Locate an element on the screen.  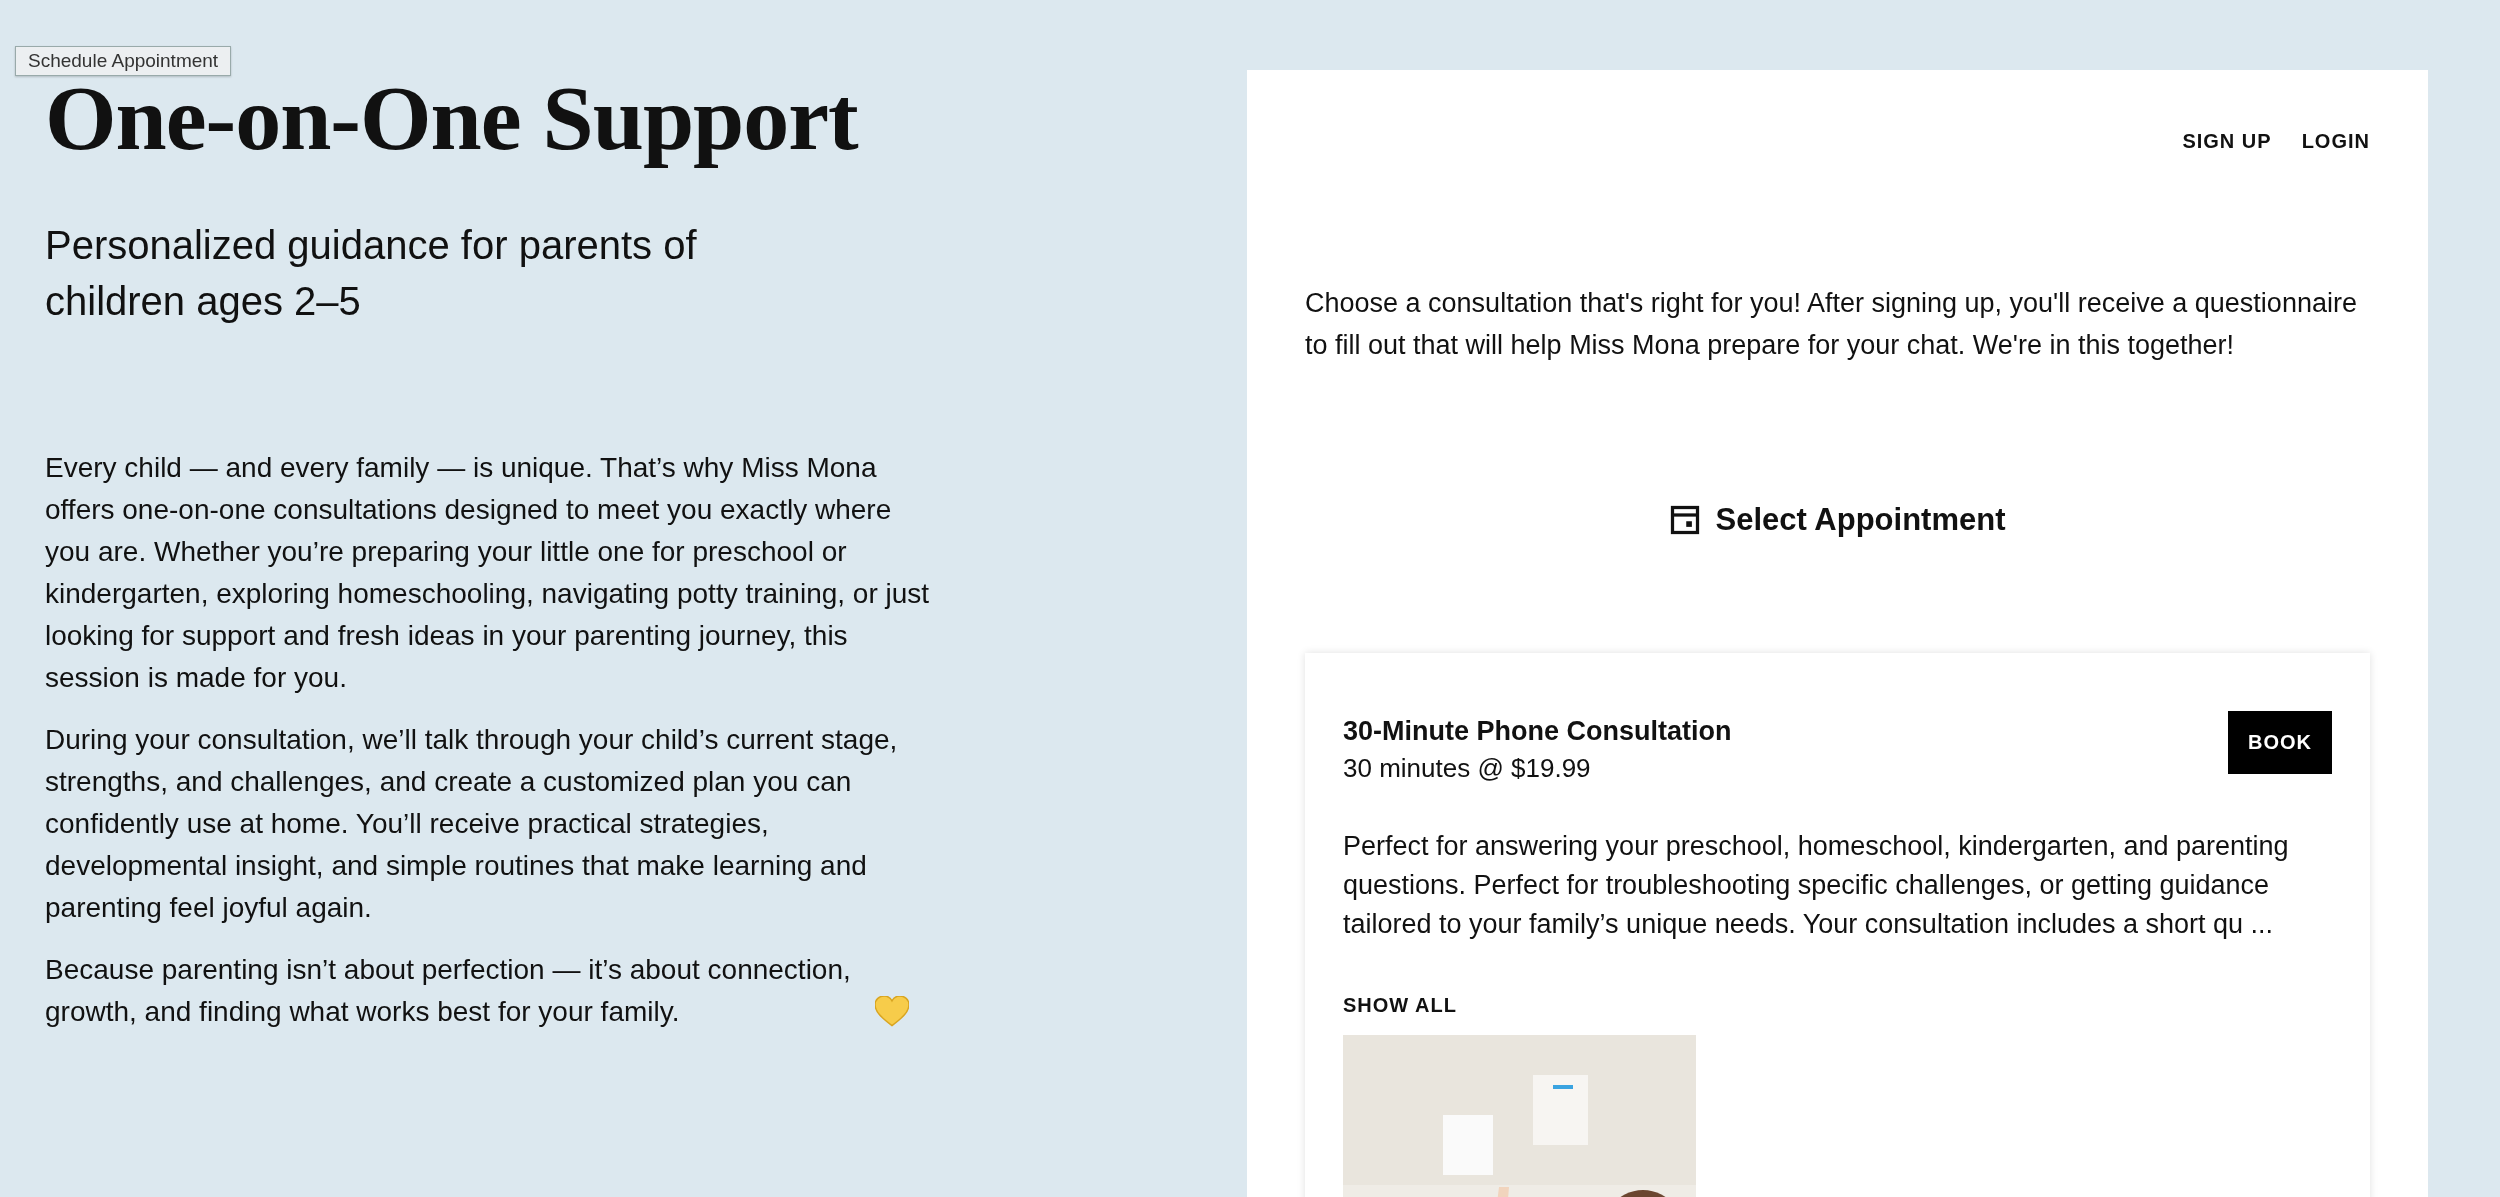
nav-link: LOGIN is located at coordinates (2335, 141).